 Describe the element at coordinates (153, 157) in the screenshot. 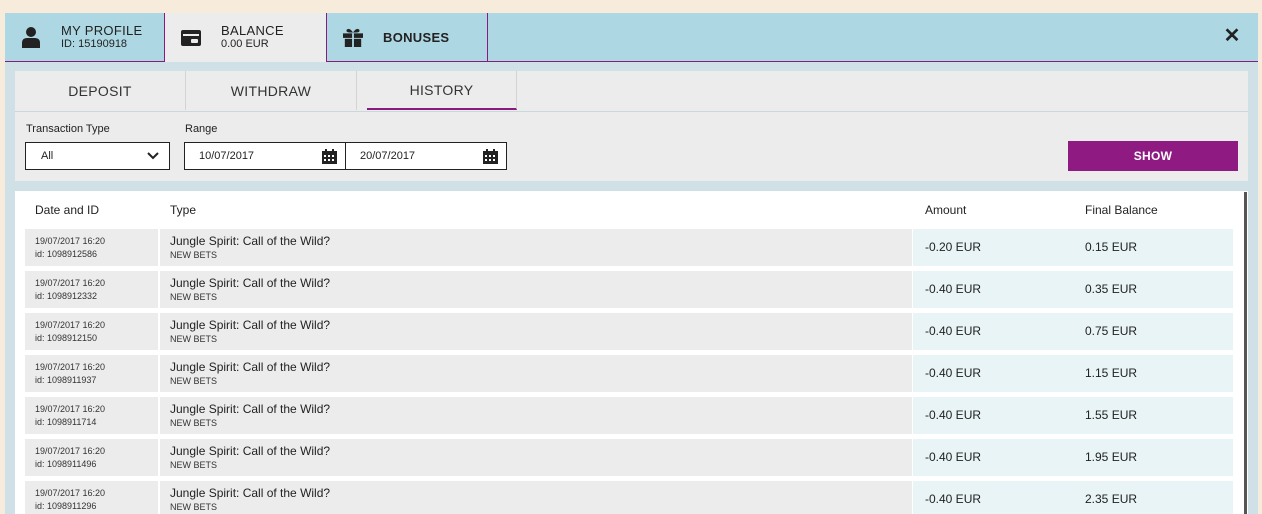

I see `chevron-down-icon` at that location.